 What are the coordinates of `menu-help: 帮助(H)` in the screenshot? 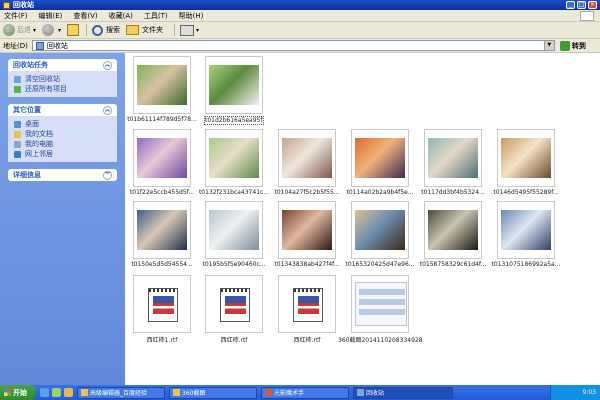 It's located at (191, 16).